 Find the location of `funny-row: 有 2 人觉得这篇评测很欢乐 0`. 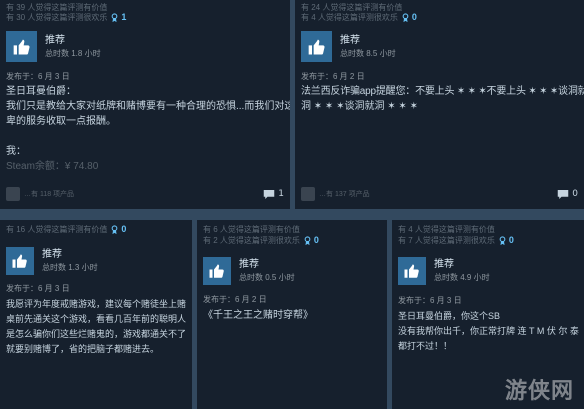

funny-row: 有 2 人觉得这篇评测很欢乐 0 is located at coordinates (261, 240).